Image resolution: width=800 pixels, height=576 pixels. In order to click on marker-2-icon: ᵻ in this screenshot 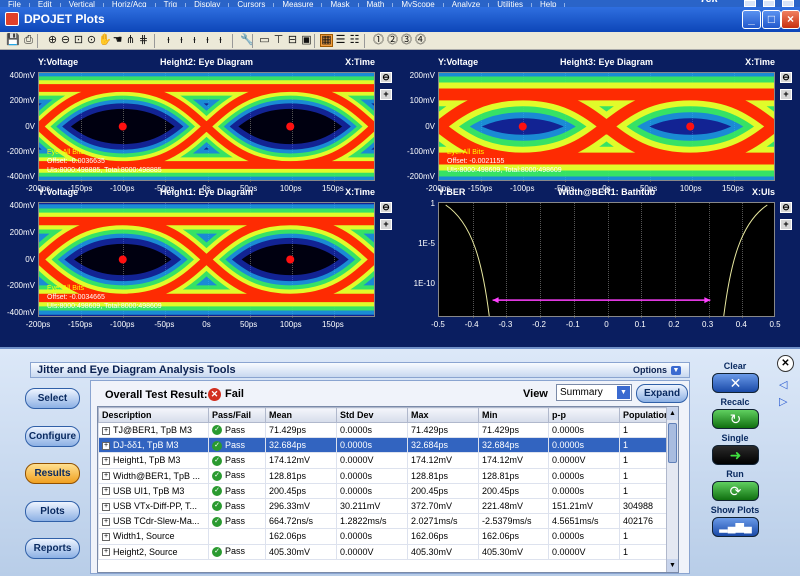, I will do `click(181, 40)`.